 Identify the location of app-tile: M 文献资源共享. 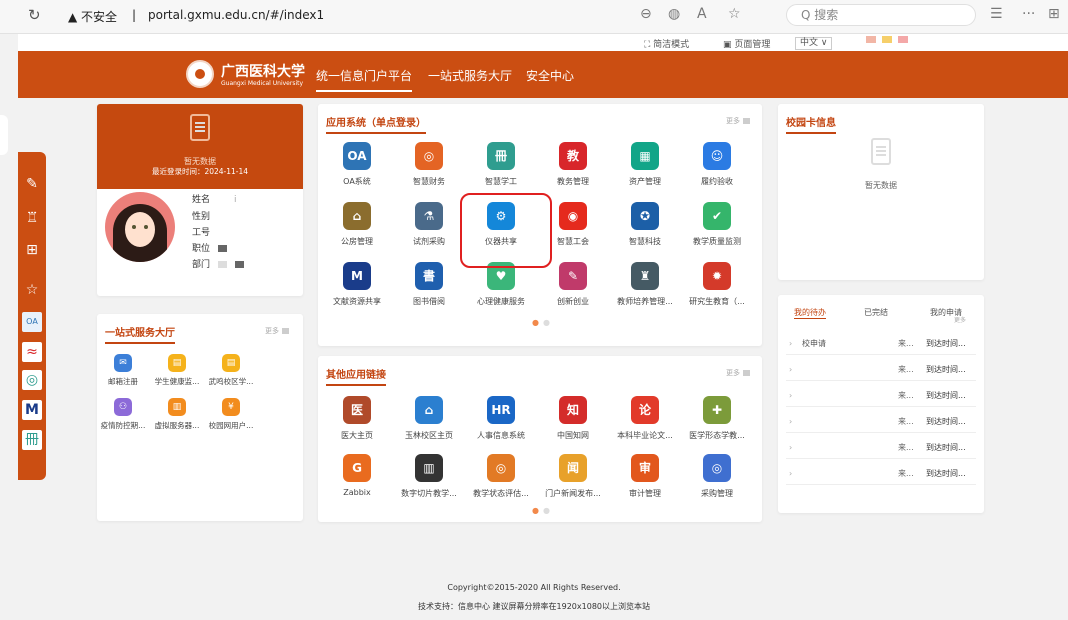
(357, 284).